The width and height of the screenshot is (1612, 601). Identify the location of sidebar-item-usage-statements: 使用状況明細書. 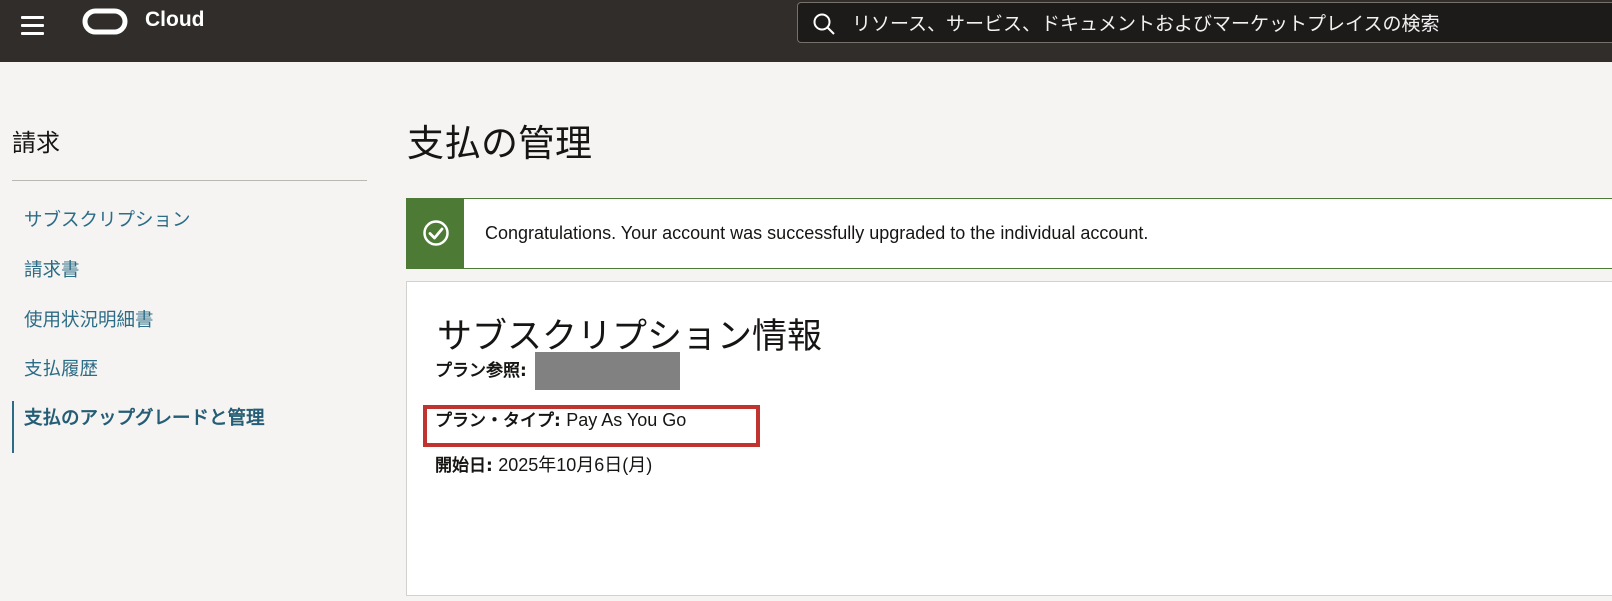
(89, 319).